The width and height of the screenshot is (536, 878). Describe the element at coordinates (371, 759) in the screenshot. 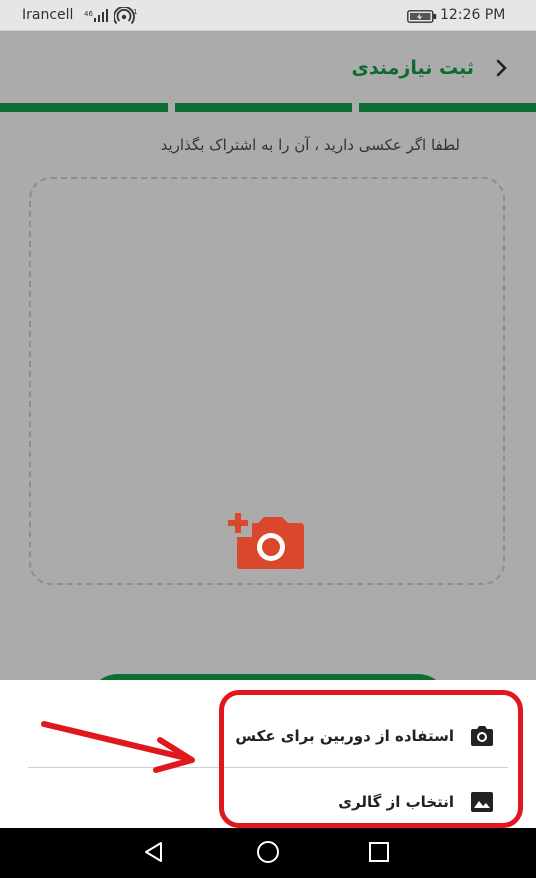

I see `highlight-box` at that location.